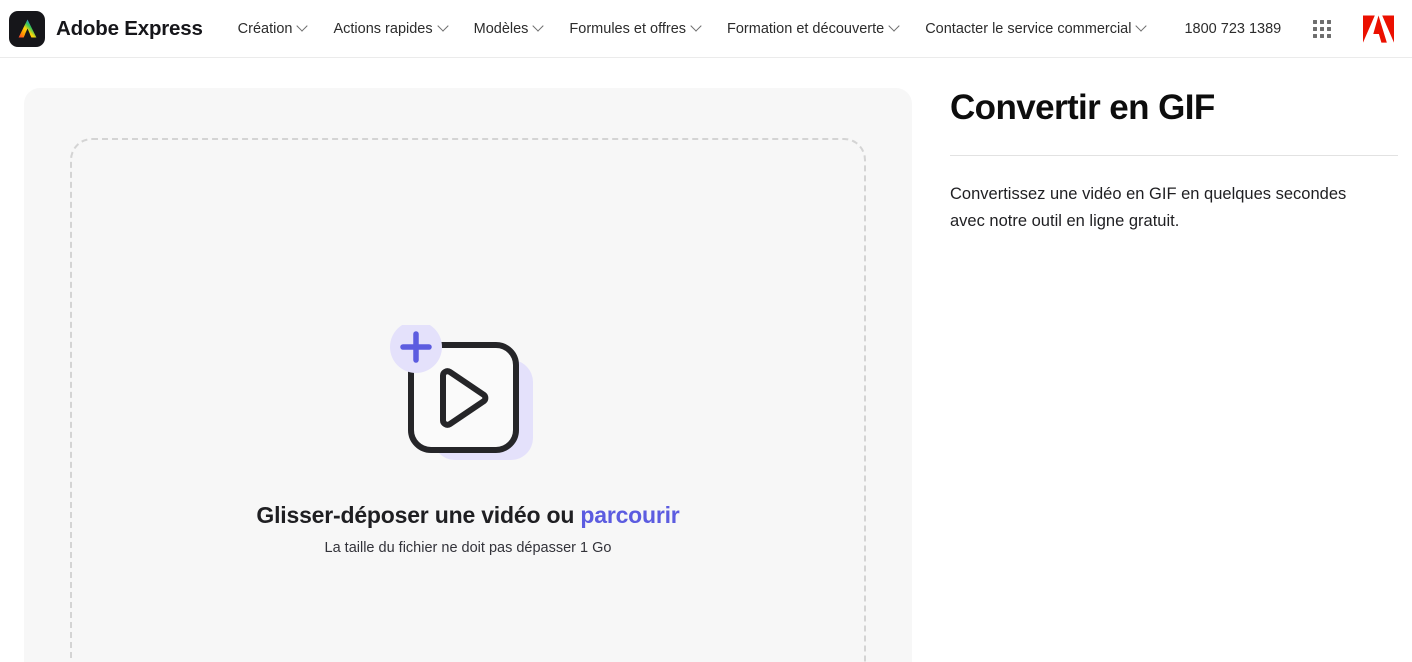 The height and width of the screenshot is (662, 1412). I want to click on nav-item-modeles: Modèles, so click(509, 29).